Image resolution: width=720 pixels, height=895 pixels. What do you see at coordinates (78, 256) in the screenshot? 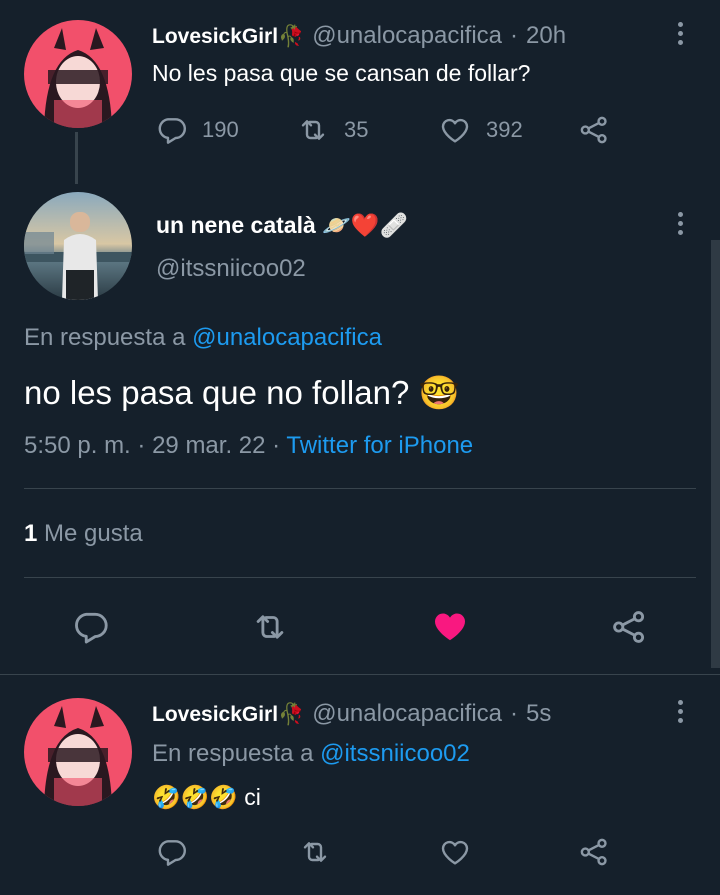
I see `avatar-photo` at bounding box center [78, 256].